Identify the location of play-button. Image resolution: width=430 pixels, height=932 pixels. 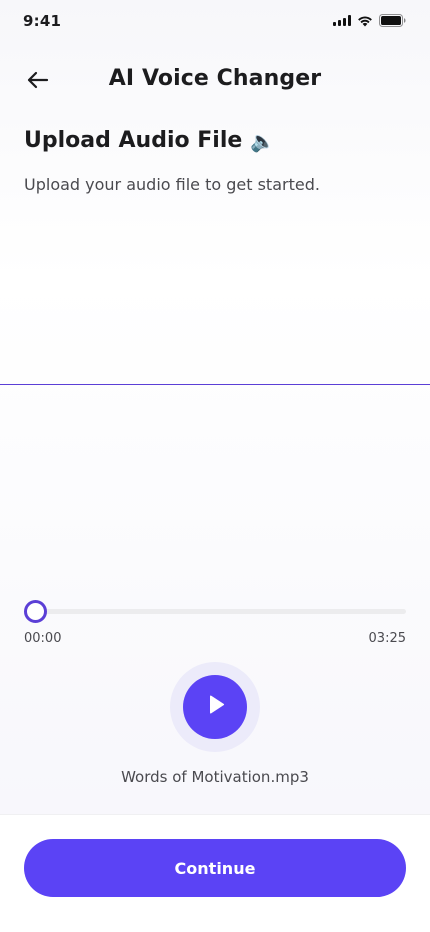
(215, 707).